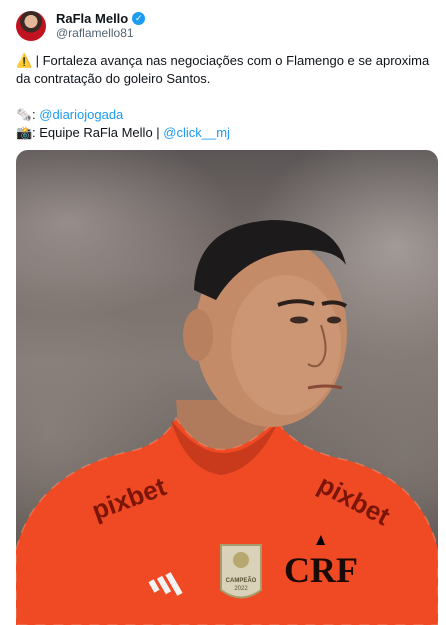 This screenshot has height=625, width=446. I want to click on source-line: 🗞️: @diariojogada, so click(226, 115).